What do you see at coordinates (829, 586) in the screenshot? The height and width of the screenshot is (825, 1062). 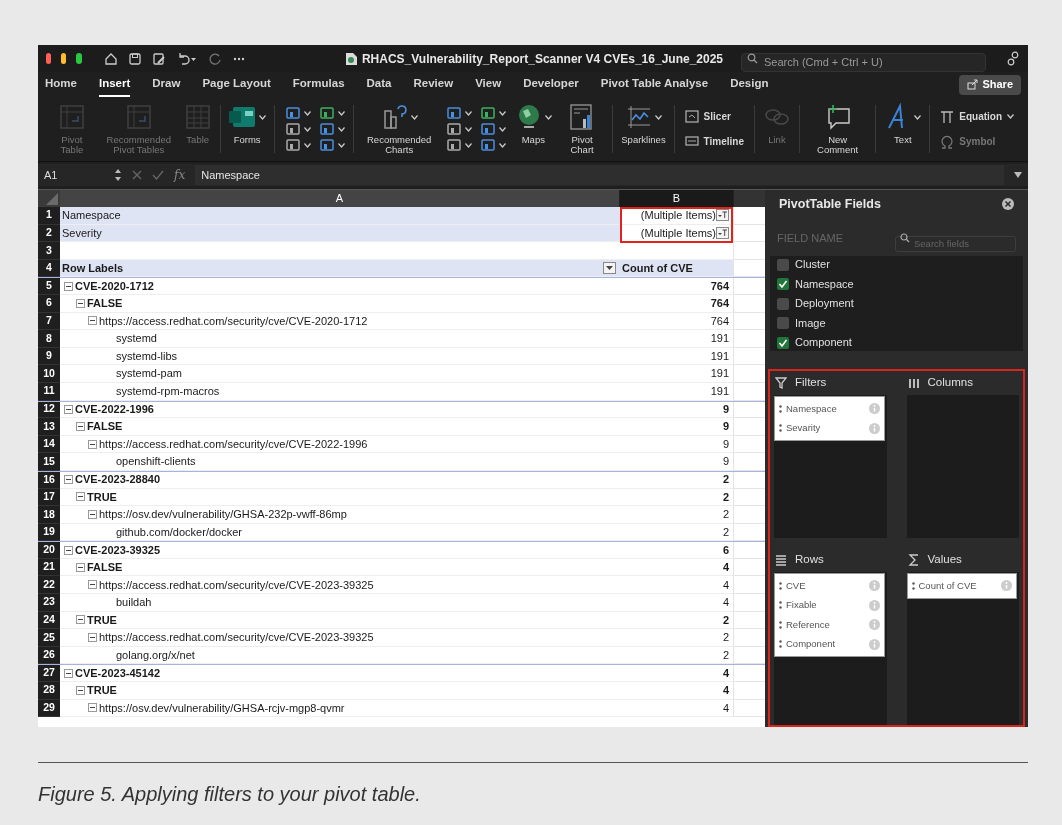 I see `field-chip: CVE` at bounding box center [829, 586].